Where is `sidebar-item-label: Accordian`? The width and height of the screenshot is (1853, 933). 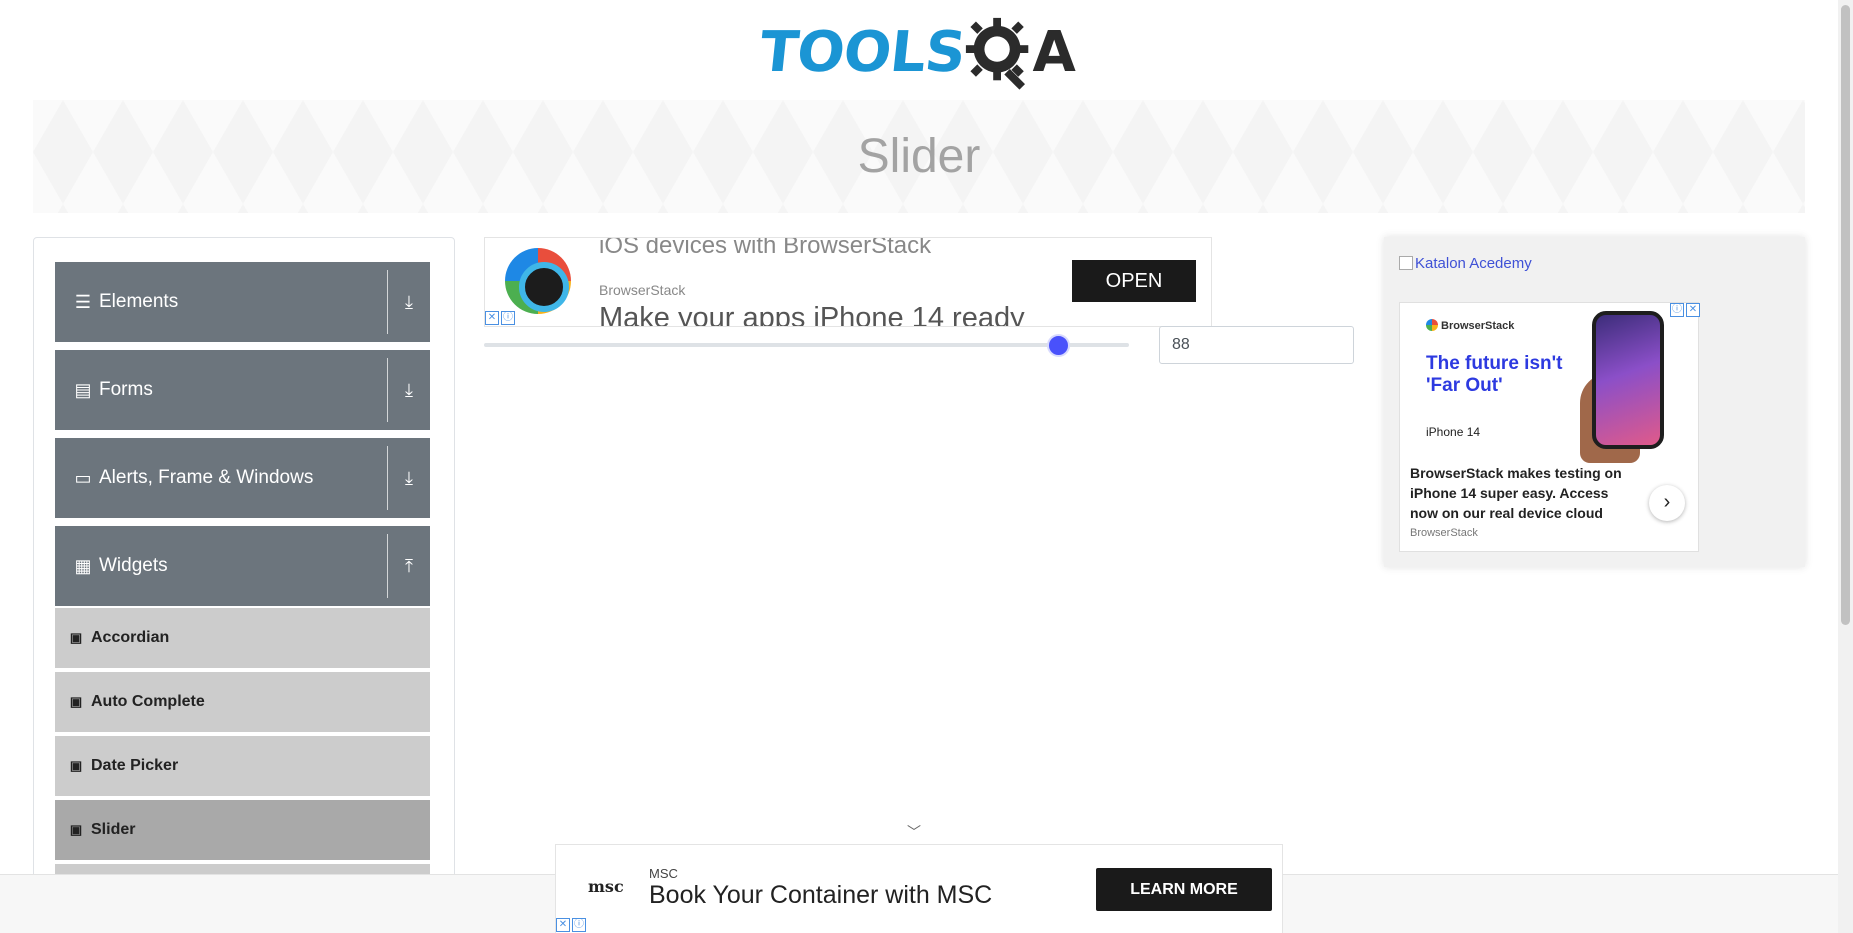 sidebar-item-label: Accordian is located at coordinates (130, 637).